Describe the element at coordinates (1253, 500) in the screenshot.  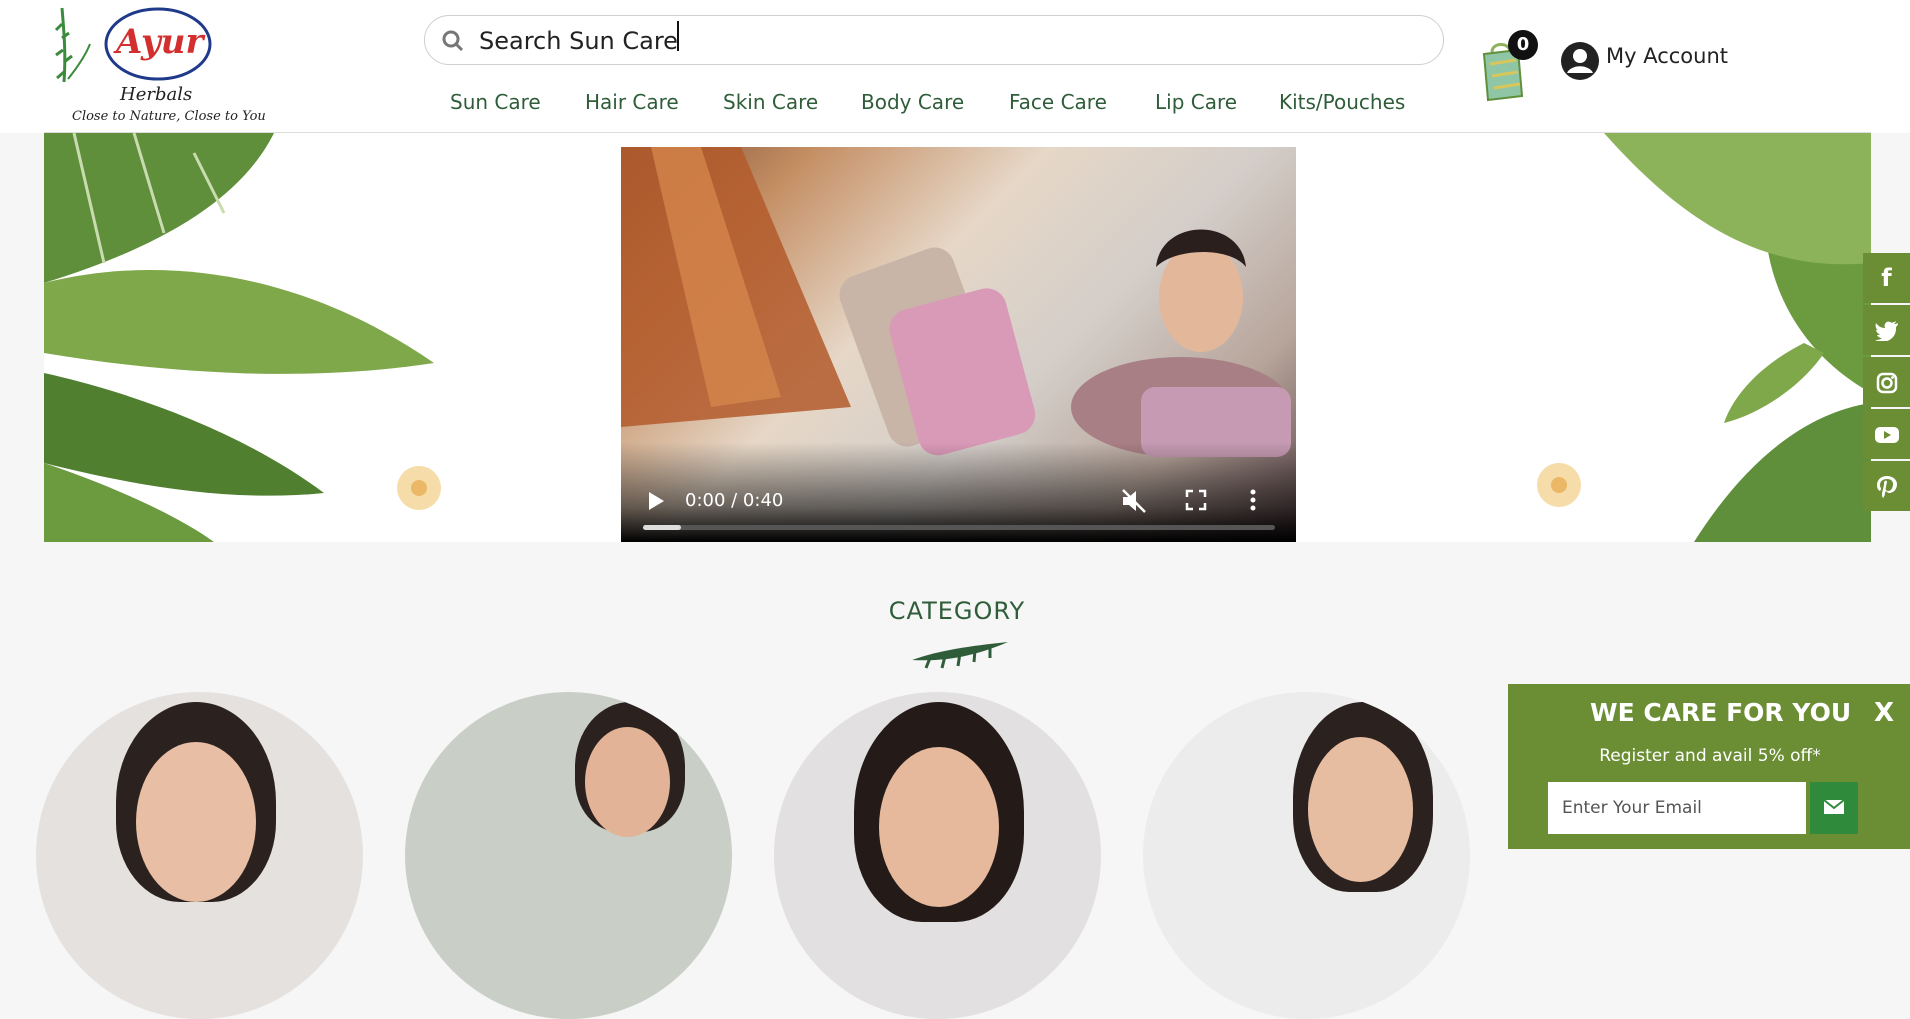
I see `more-options-icon` at that location.